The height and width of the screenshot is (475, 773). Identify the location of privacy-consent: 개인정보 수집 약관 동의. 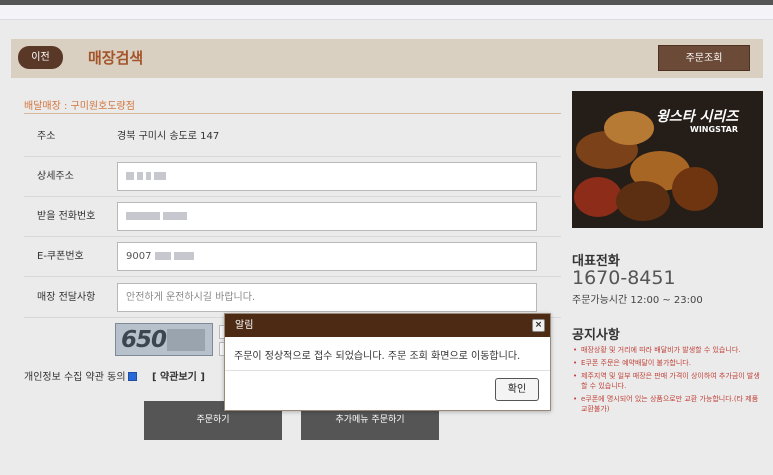
(80, 375).